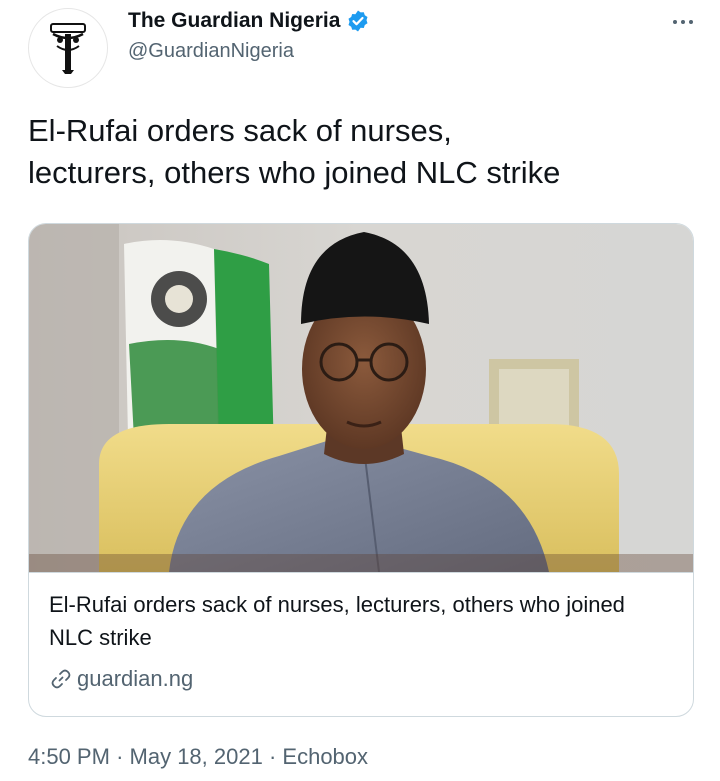  I want to click on card-divider, so click(361, 572).